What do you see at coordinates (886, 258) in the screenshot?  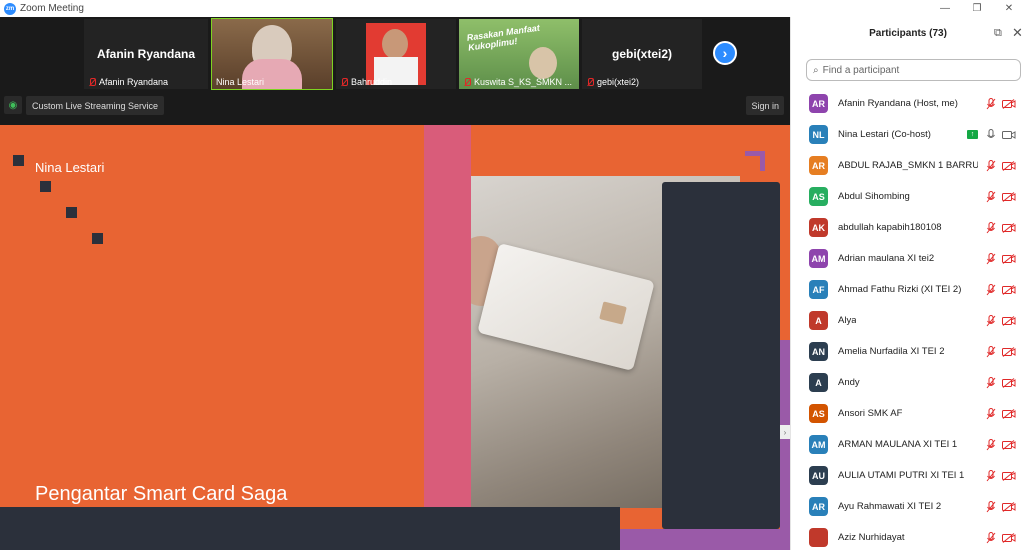 I see `participant-name: Adrian maulana XI tei2` at bounding box center [886, 258].